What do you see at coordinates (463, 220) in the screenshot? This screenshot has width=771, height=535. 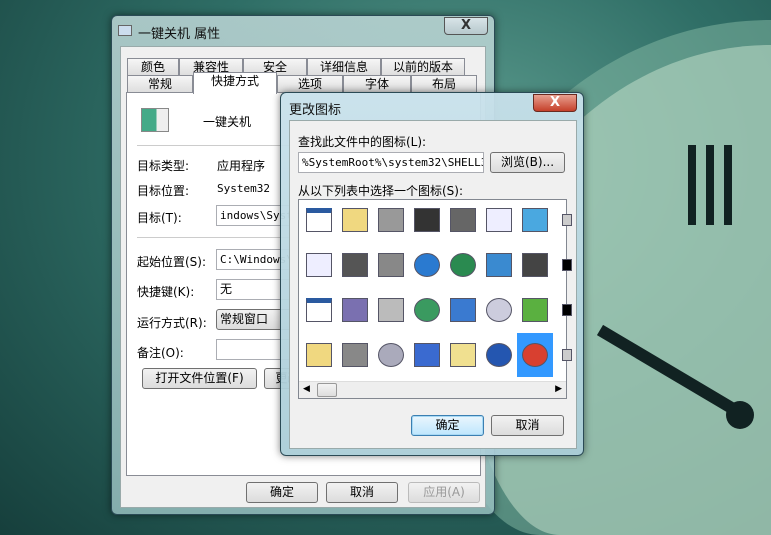 I see `printer-icon` at bounding box center [463, 220].